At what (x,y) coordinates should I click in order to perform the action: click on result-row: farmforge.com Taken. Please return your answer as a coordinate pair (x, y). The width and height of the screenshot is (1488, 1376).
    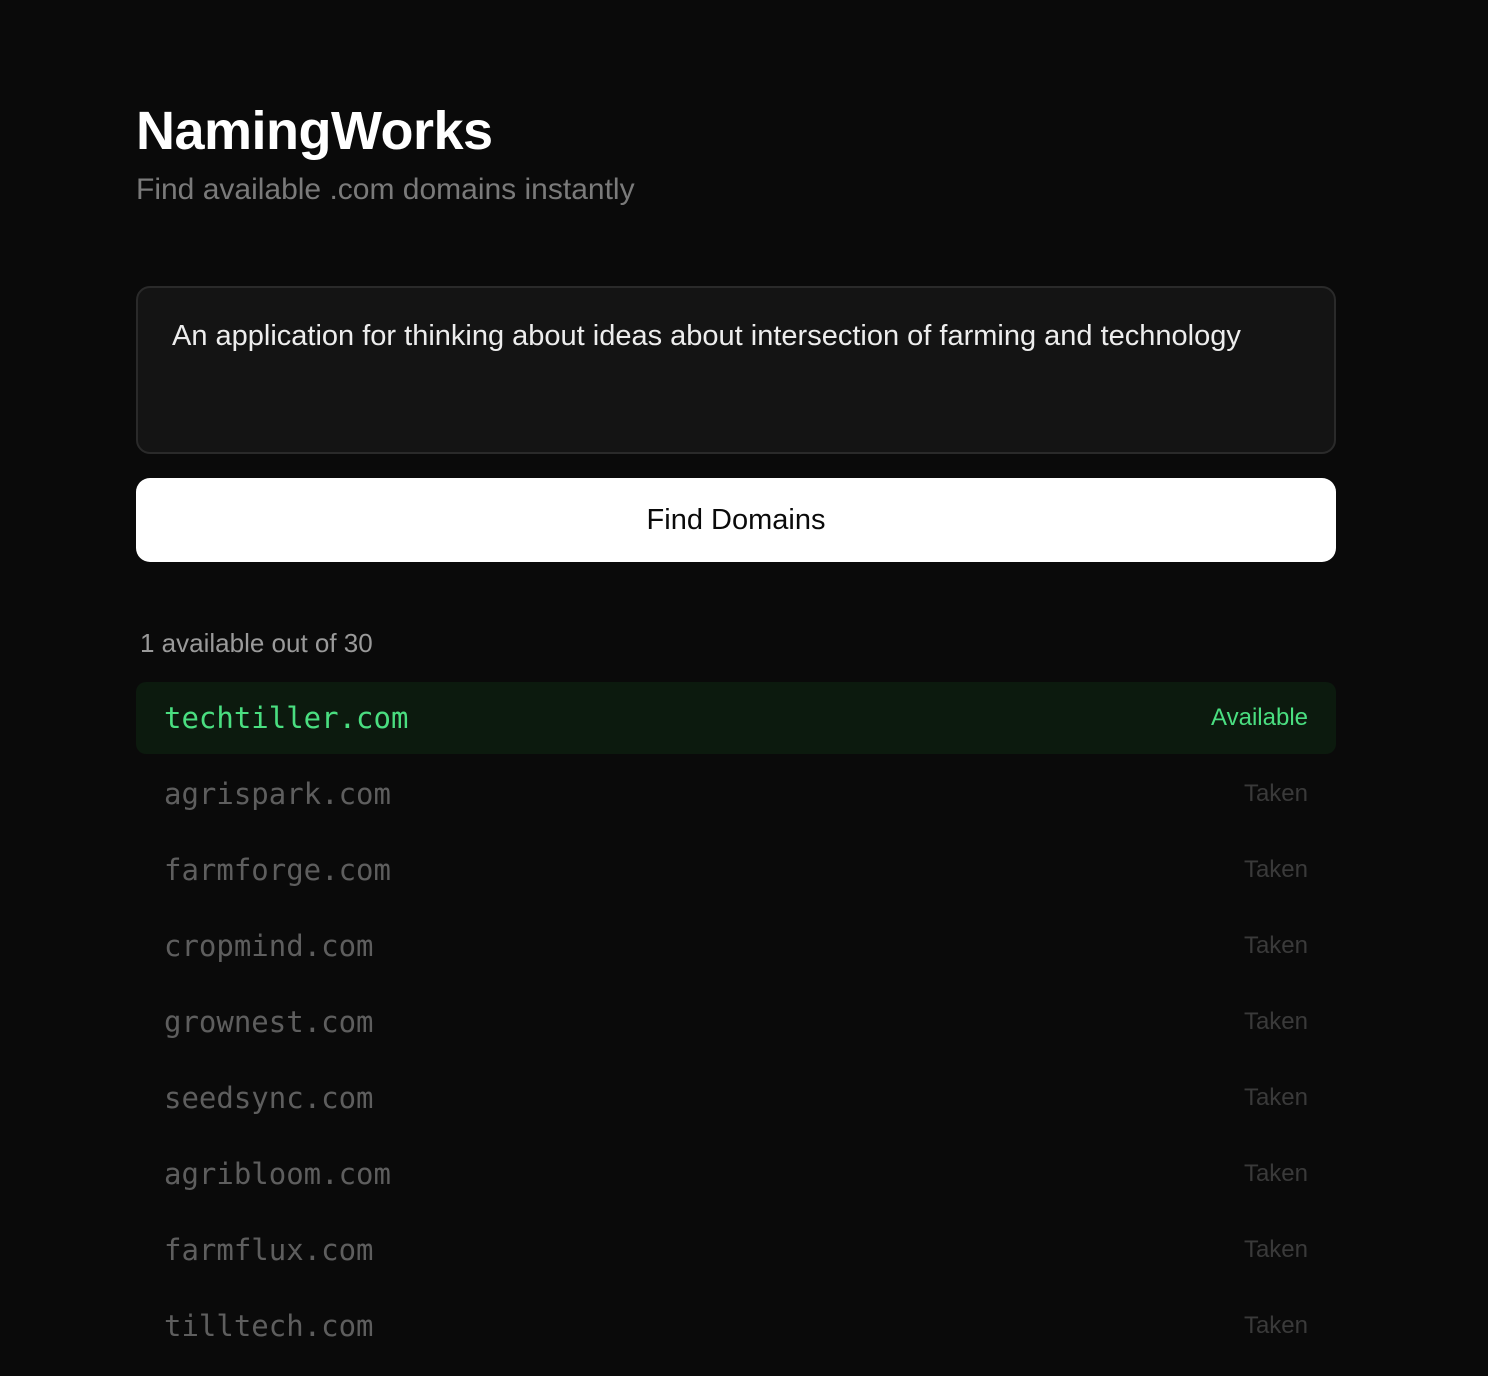
    Looking at the image, I should click on (736, 870).